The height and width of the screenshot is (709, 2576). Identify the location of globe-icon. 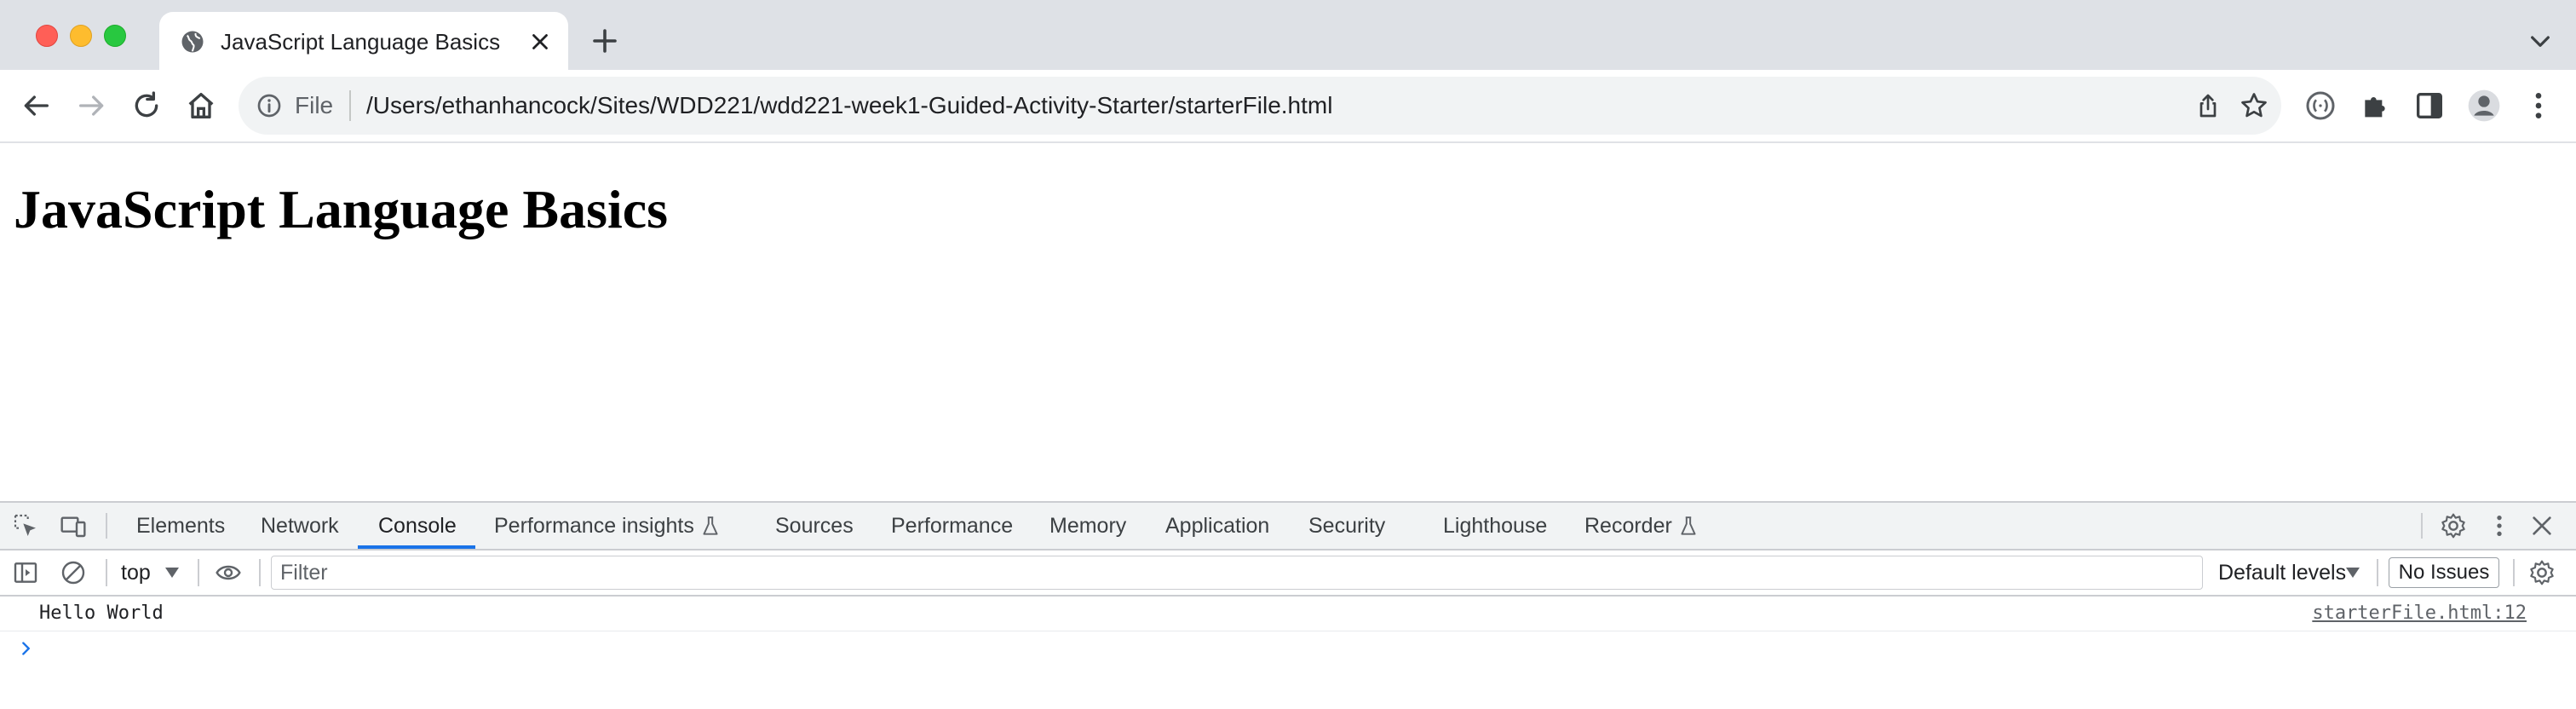
(193, 42).